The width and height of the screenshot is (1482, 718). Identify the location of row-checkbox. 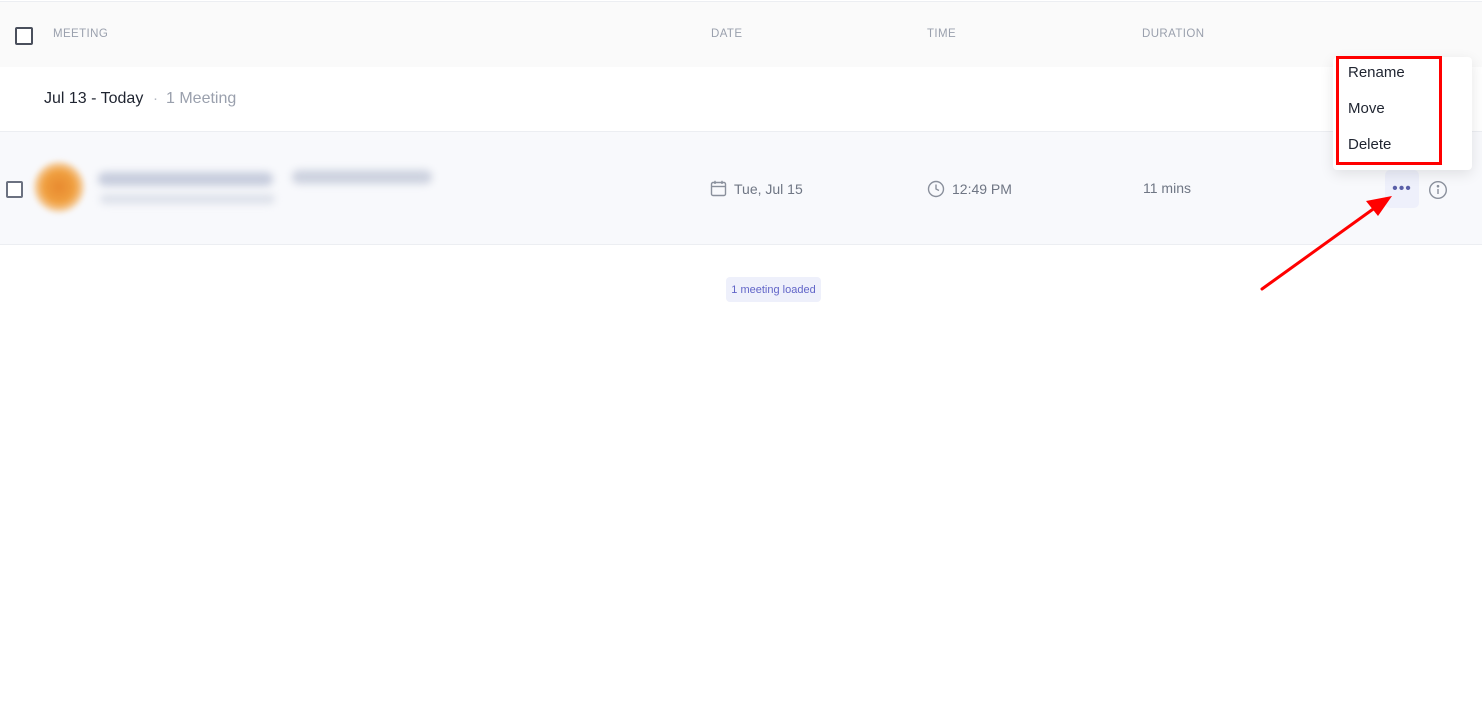
(14, 189).